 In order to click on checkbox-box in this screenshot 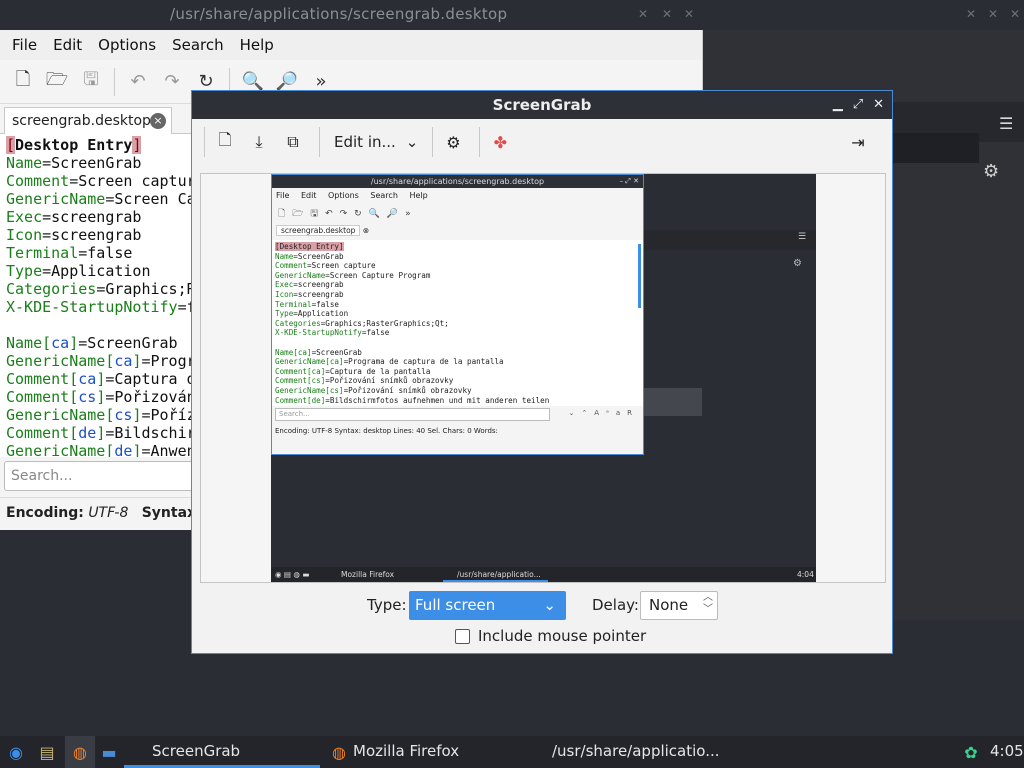, I will do `click(462, 636)`.